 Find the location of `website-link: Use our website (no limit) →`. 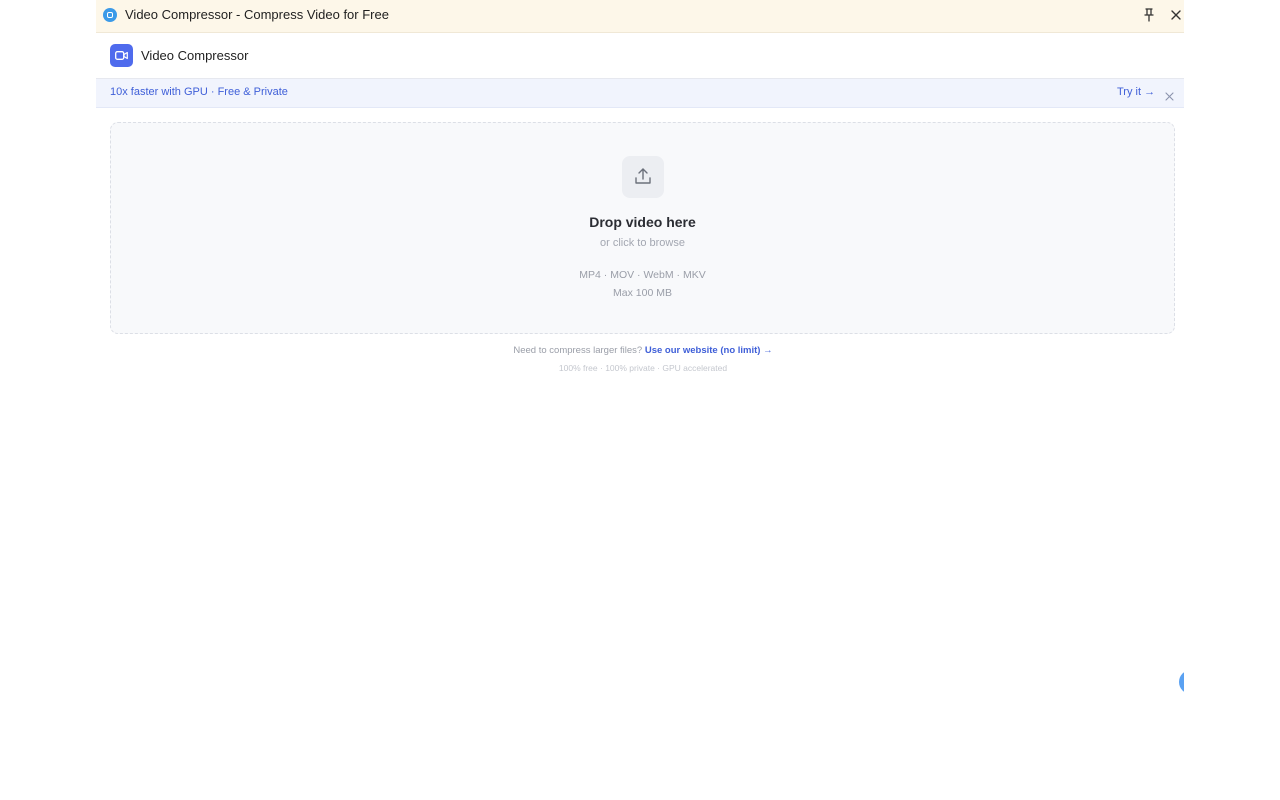

website-link: Use our website (no limit) → is located at coordinates (709, 350).